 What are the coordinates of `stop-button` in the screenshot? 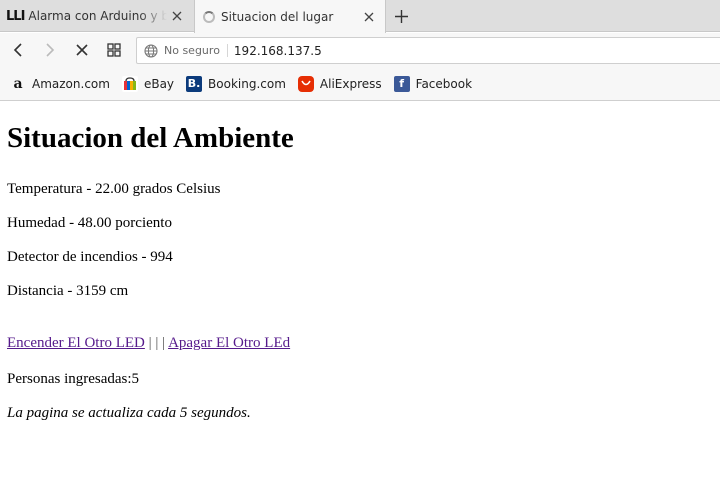 It's located at (82, 50).